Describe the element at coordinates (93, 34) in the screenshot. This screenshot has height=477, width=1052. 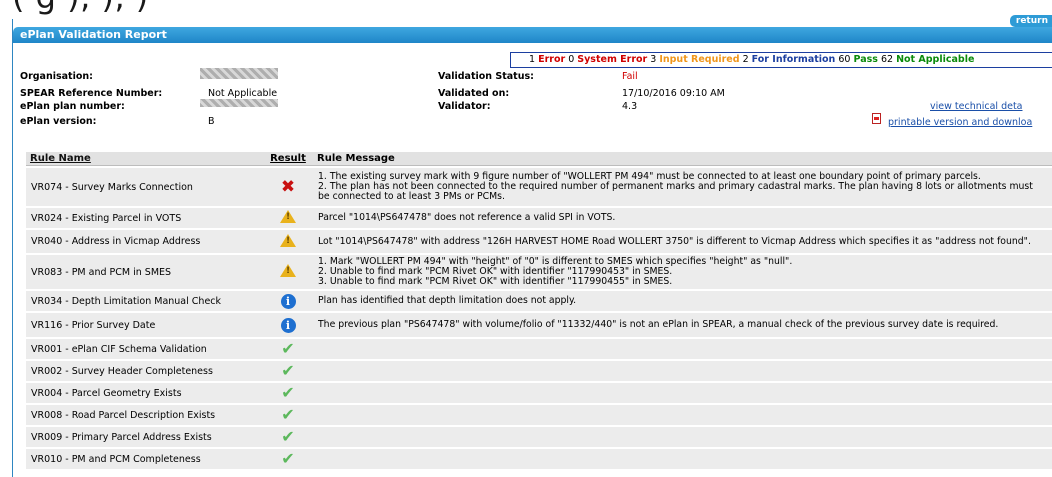
I see `report-title: ePlan Validation Report` at that location.